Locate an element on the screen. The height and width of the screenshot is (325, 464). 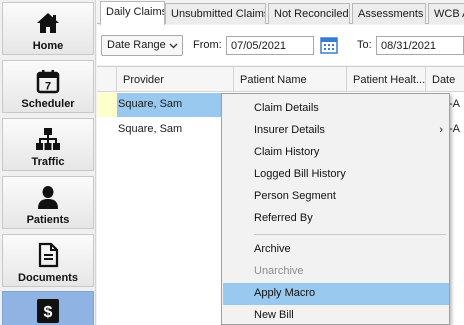
org-chart-icon is located at coordinates (48, 139).